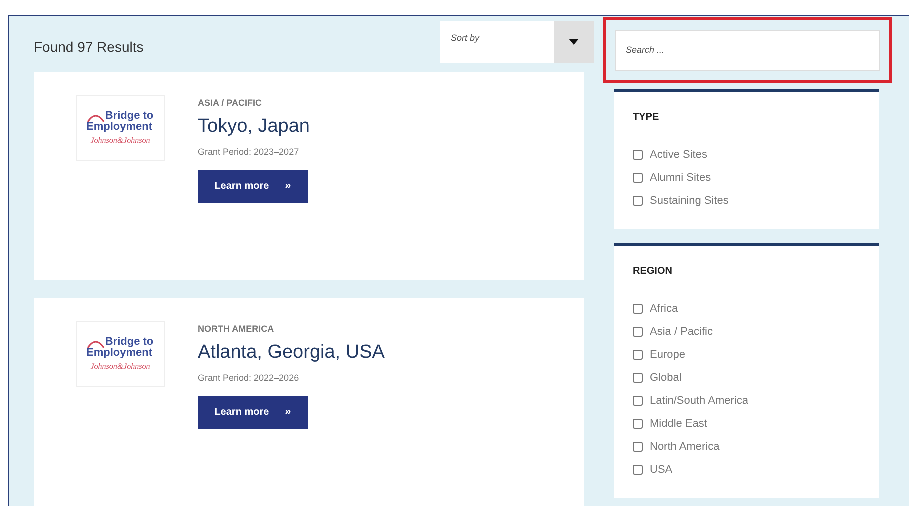  What do you see at coordinates (249, 378) in the screenshot?
I see `grant-period: Grant Period: 2022–2026` at bounding box center [249, 378].